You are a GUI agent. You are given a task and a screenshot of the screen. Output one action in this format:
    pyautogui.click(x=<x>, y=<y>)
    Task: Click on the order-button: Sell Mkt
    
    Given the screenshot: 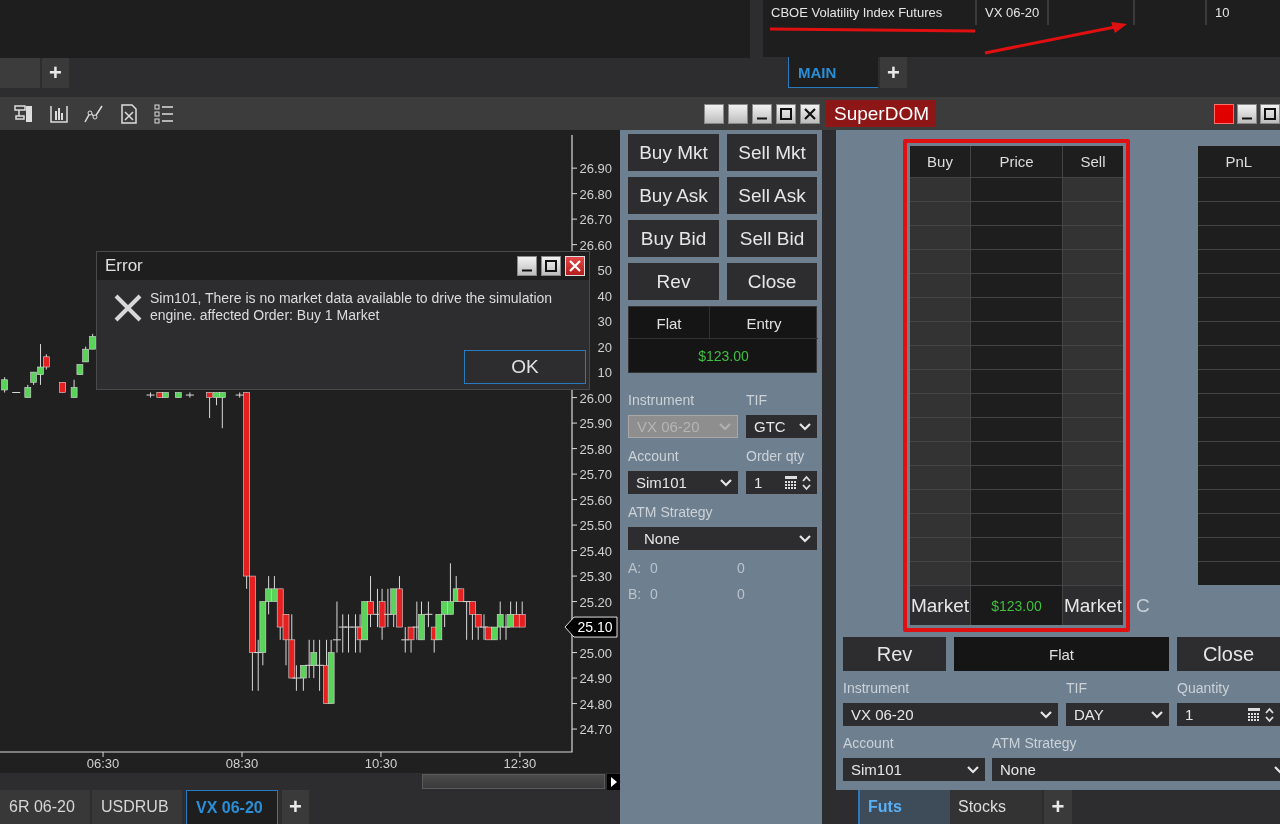 What is the action you would take?
    pyautogui.click(x=772, y=152)
    